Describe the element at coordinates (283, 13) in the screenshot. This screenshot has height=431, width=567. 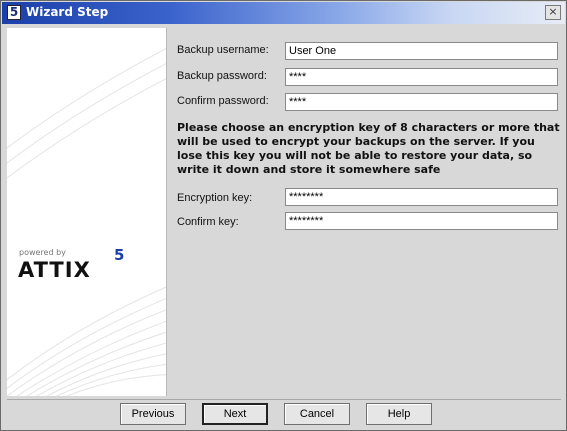
I see `title-bar: 5 Wizard Step ×` at that location.